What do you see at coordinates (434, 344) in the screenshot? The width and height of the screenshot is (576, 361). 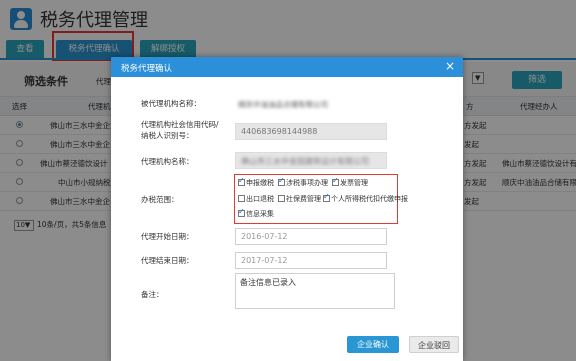 I see `enterprise-reject-button: 企业驳回` at bounding box center [434, 344].